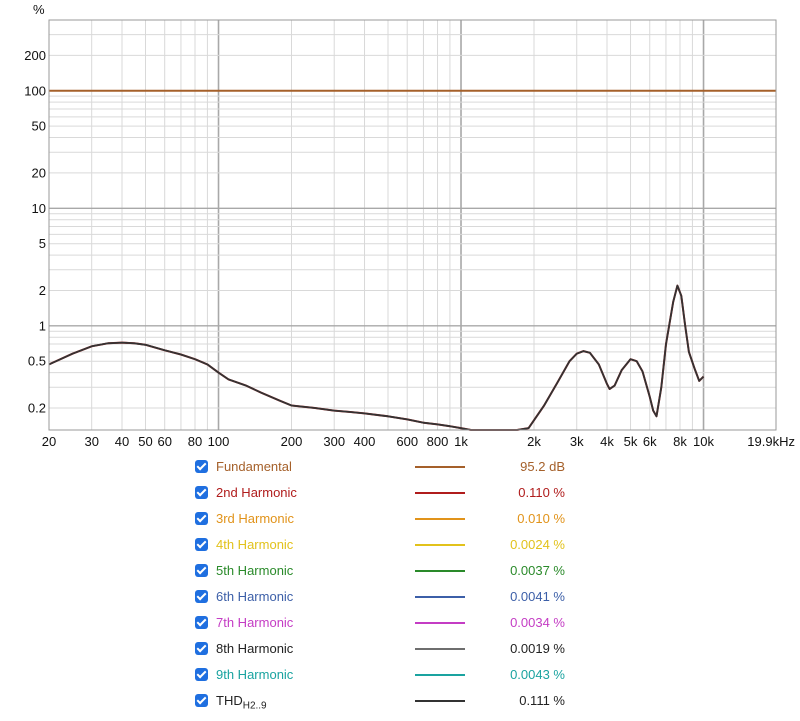 The width and height of the screenshot is (800, 721). Describe the element at coordinates (254, 466) in the screenshot. I see `legend-label: Fundamental` at that location.